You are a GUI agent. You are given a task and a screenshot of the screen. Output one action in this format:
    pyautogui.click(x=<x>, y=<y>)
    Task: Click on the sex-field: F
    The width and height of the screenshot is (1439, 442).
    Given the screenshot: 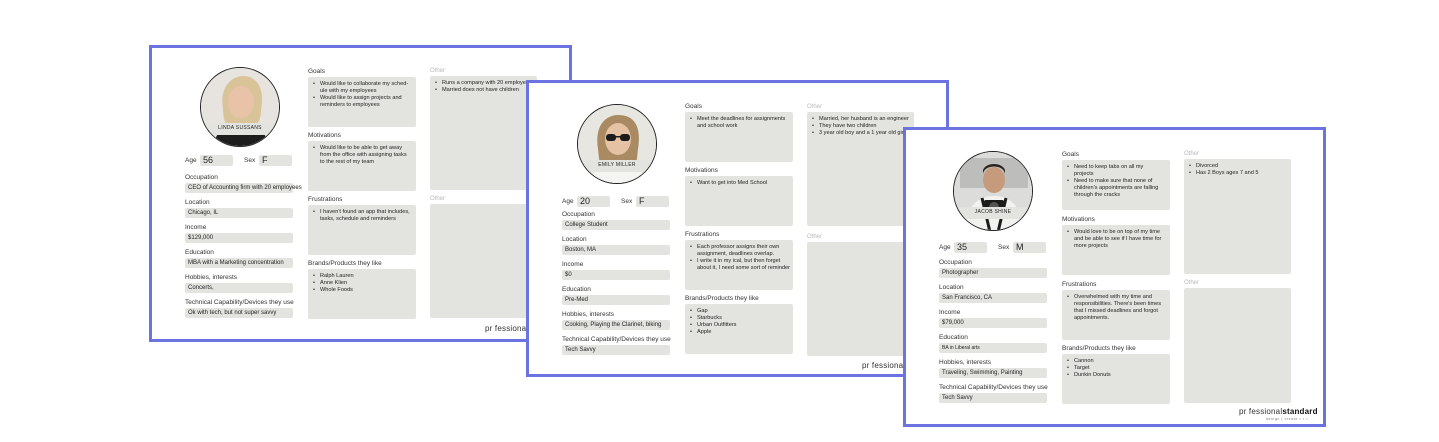 What is the action you would take?
    pyautogui.click(x=652, y=201)
    